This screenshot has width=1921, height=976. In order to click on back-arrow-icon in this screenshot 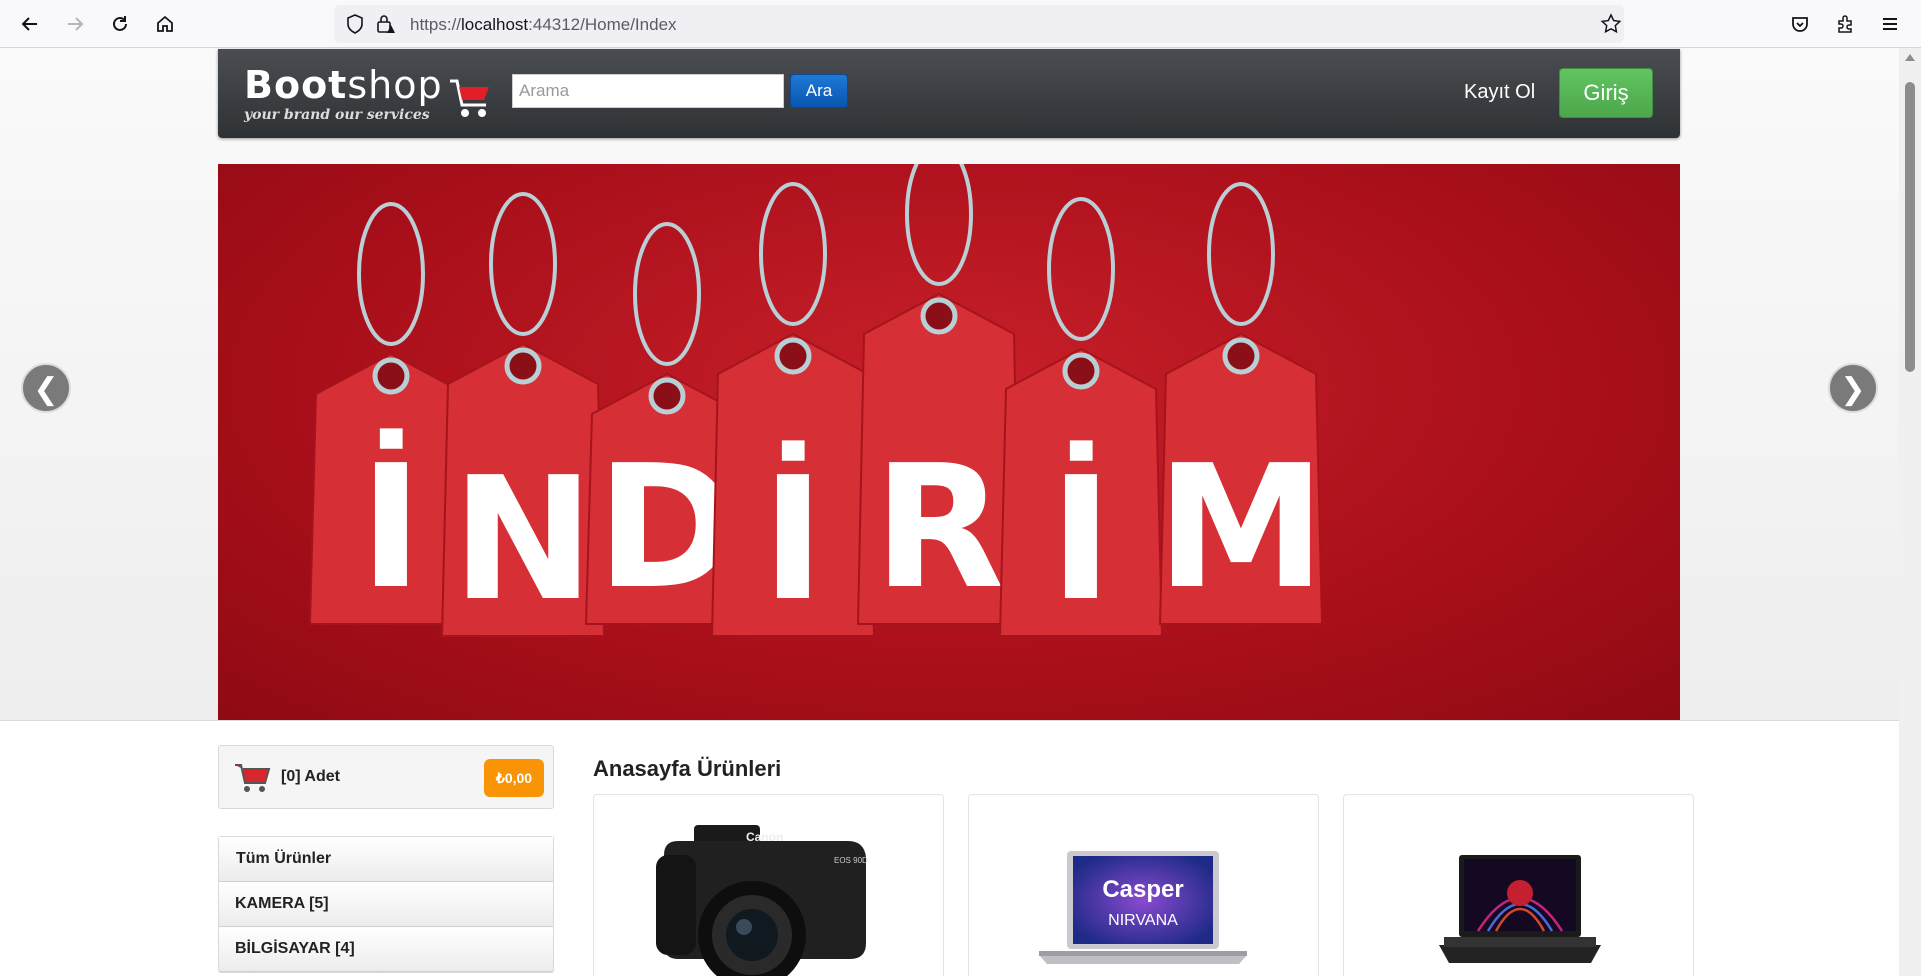, I will do `click(30, 24)`.